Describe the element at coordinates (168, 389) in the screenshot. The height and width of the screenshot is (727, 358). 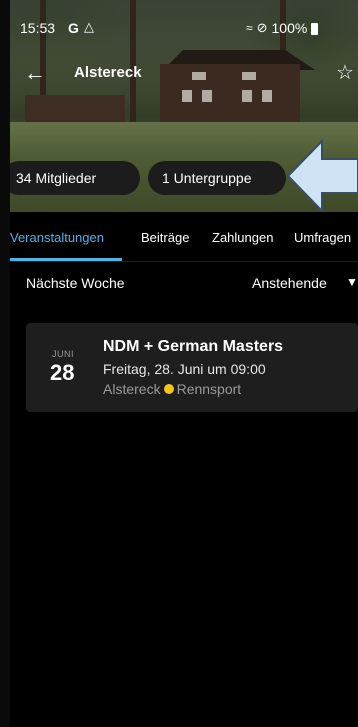
I see `category-dot-icon` at that location.